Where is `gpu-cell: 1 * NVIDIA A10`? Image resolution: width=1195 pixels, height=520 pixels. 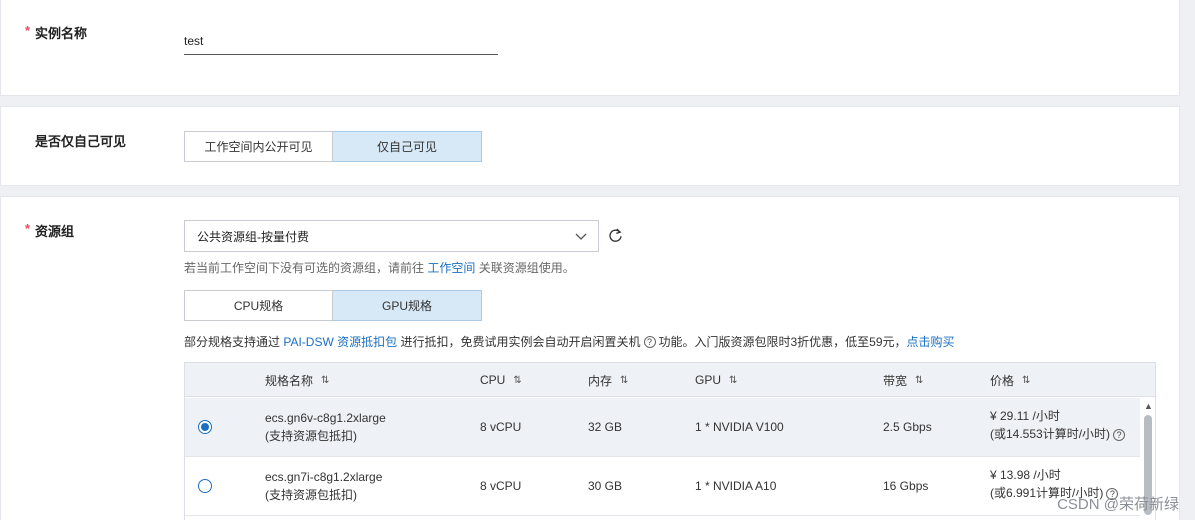
gpu-cell: 1 * NVIDIA A10 is located at coordinates (736, 486).